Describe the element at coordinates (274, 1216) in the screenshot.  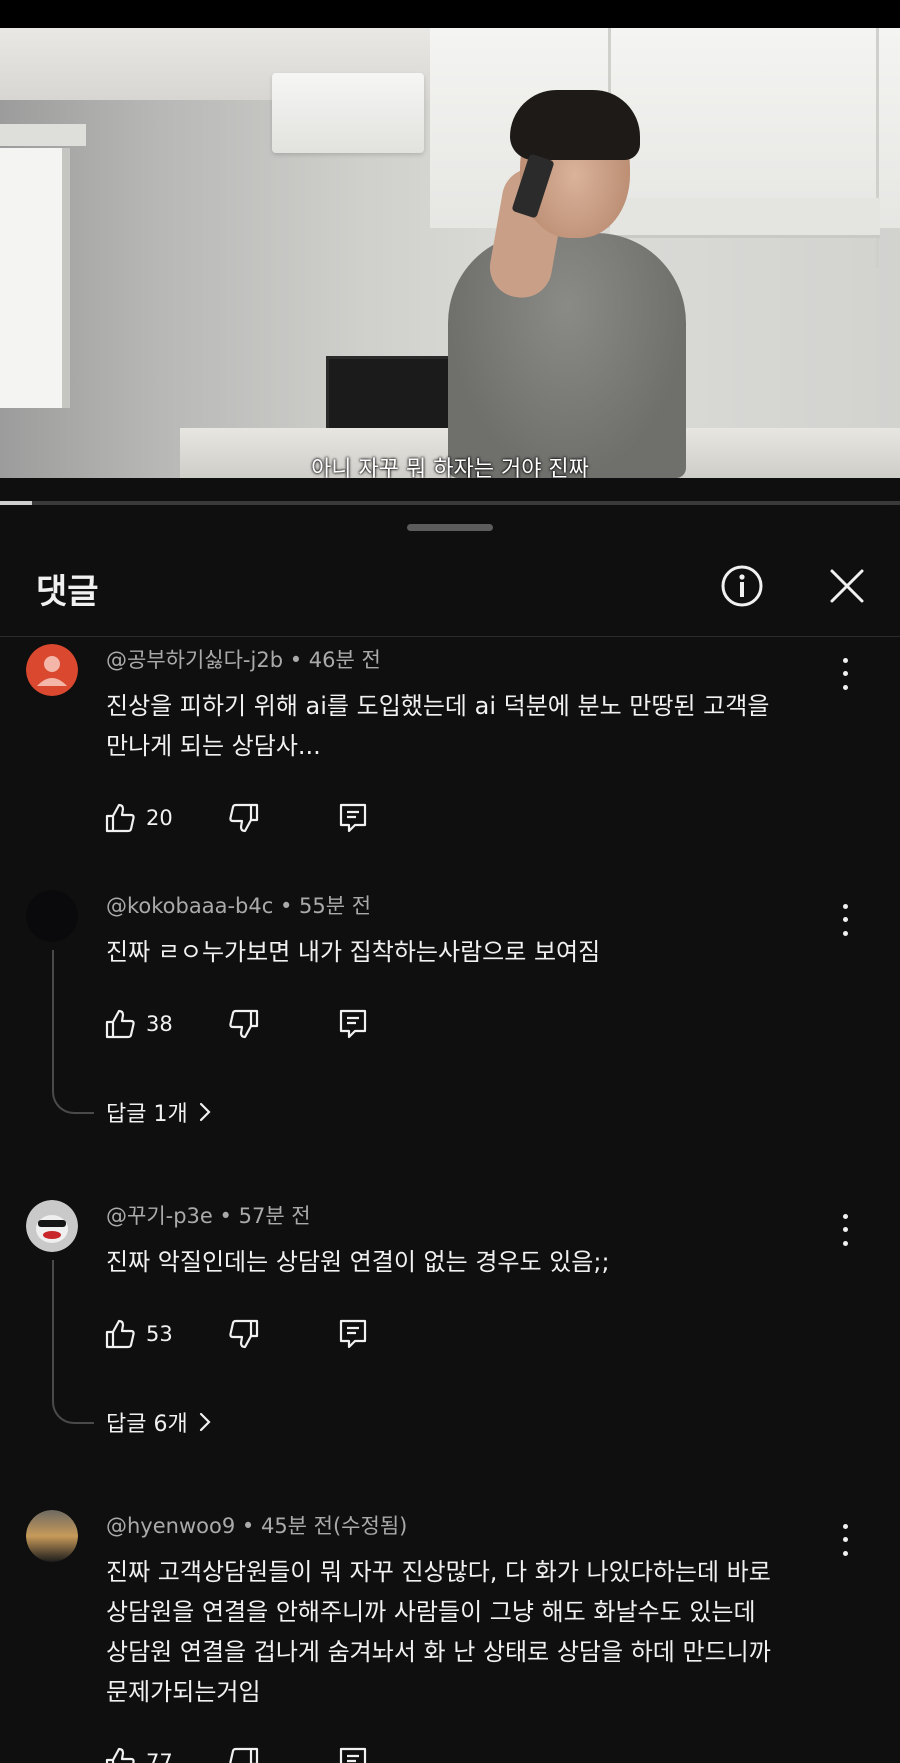
I see `comment-time: 57분 전` at that location.